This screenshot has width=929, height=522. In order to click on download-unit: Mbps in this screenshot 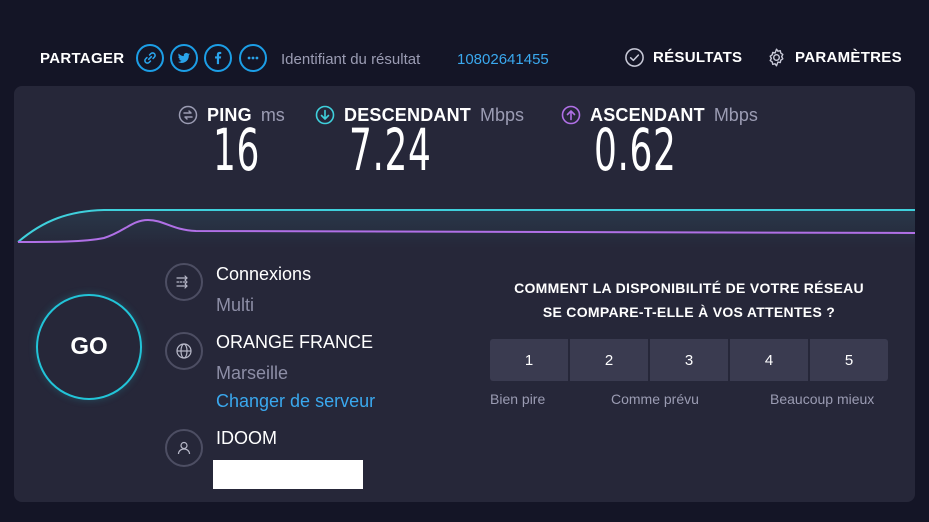, I will do `click(502, 114)`.